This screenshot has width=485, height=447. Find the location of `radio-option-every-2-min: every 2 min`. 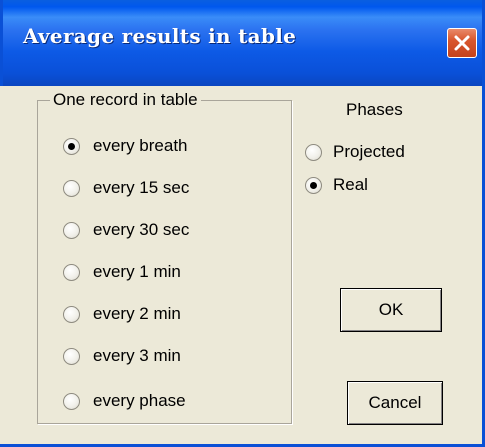

radio-option-every-2-min: every 2 min is located at coordinates (122, 314).